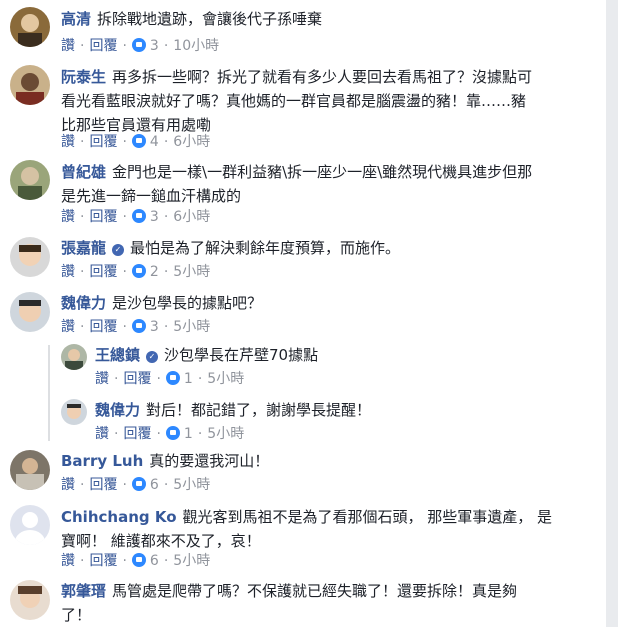  I want to click on comment-actions: 讚 · 回覆 · 3 · 10小時, so click(140, 46).